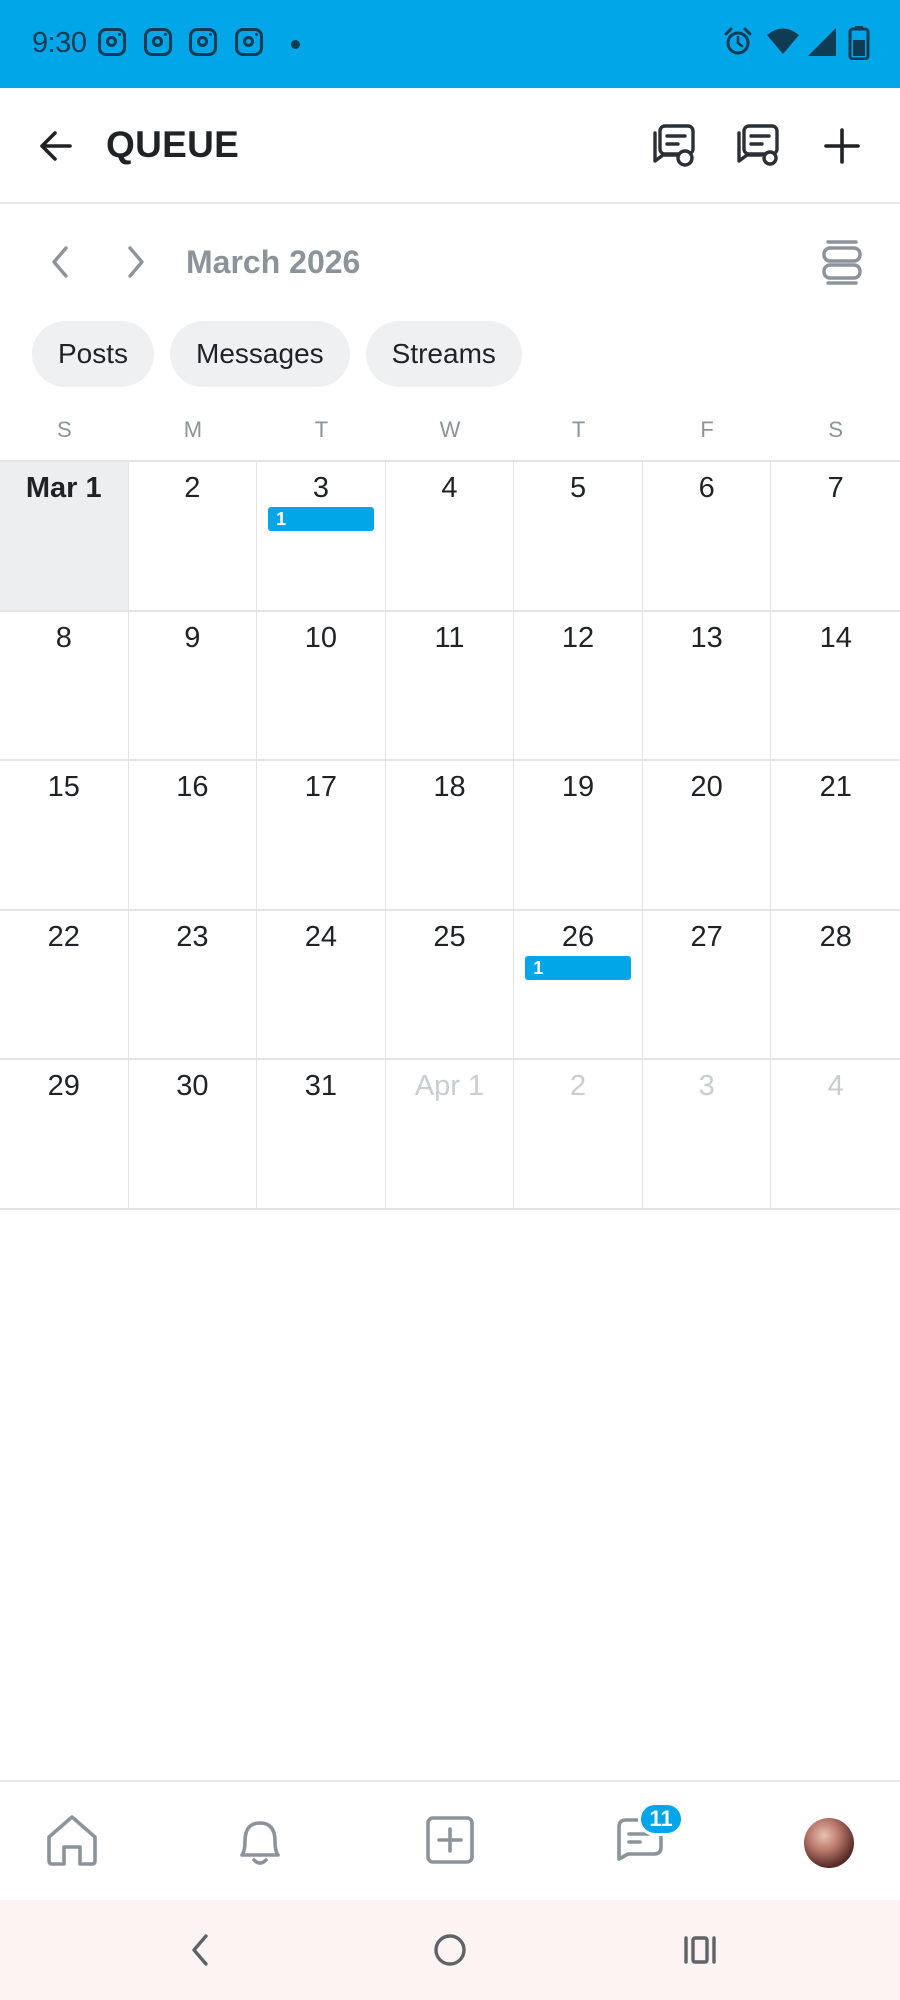 This screenshot has width=900, height=2000. Describe the element at coordinates (835, 1086) in the screenshot. I see `day-number: 4` at that location.